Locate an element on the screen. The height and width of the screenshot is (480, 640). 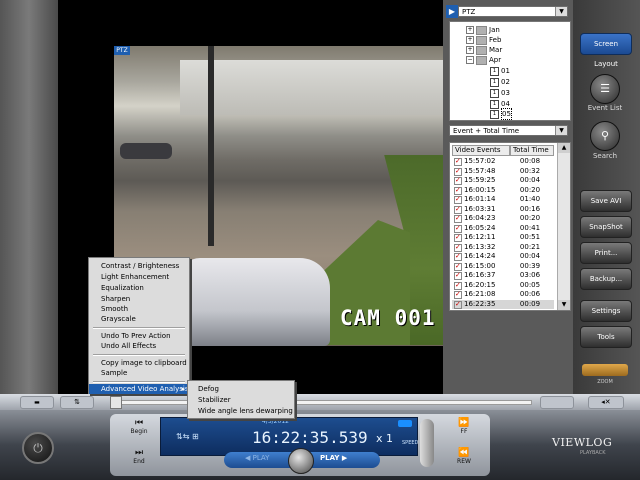
table-row: ✓ 15:59:25 00:04 is located at coordinates (503, 181).